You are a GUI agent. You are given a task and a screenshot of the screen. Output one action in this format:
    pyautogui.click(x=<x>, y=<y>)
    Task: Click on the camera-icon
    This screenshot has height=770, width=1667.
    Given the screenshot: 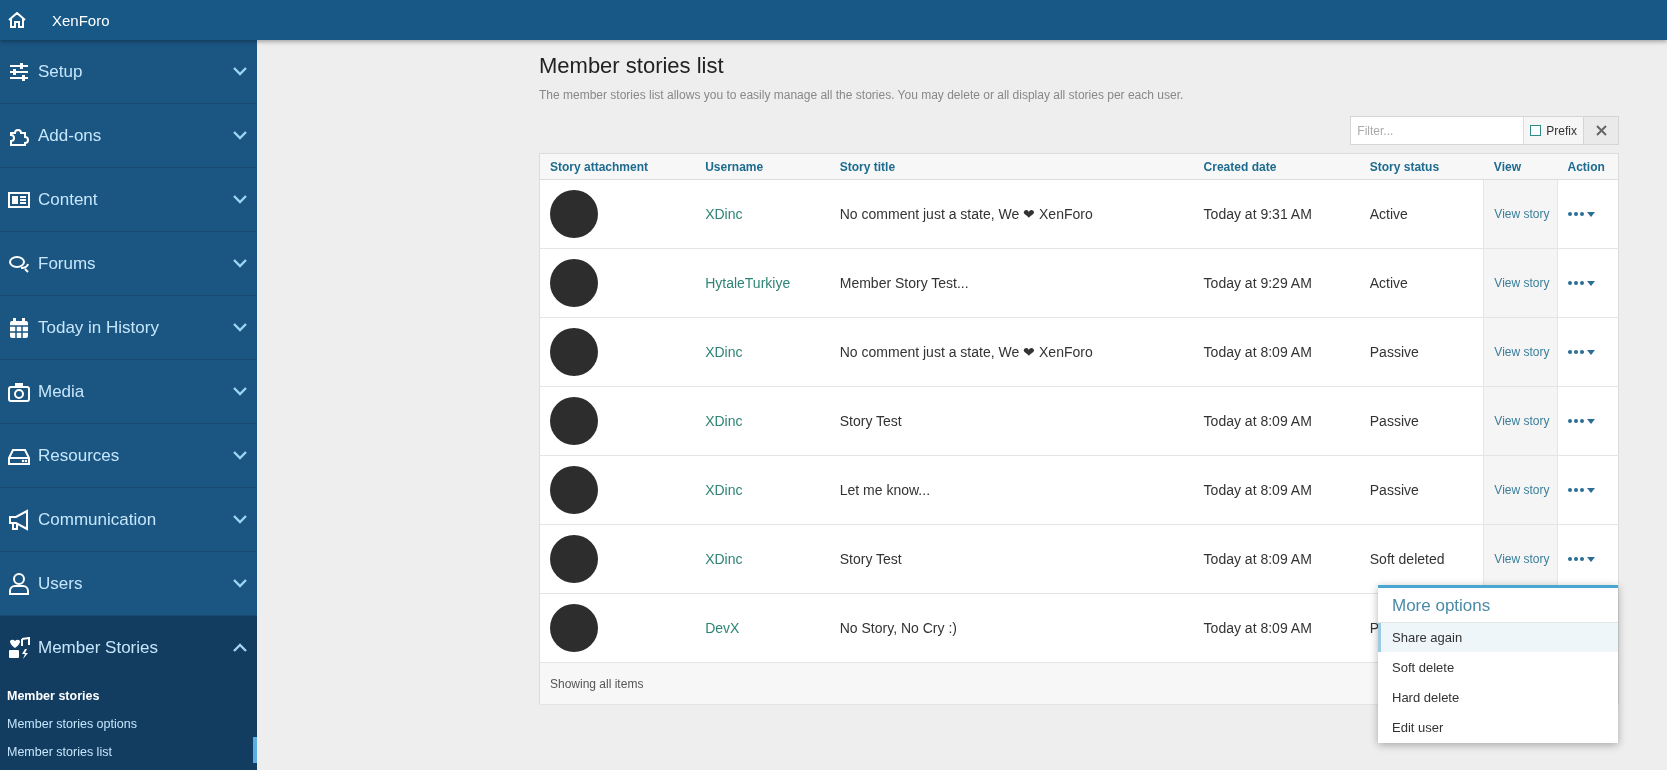 What is the action you would take?
    pyautogui.click(x=19, y=391)
    